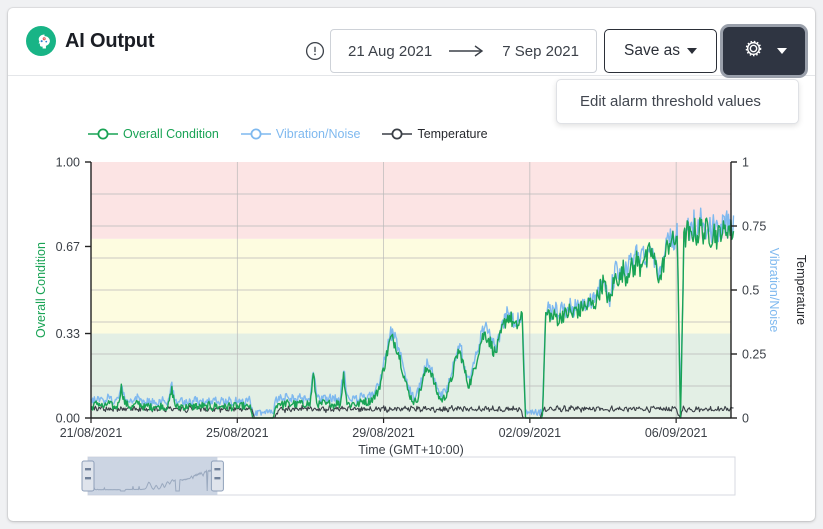 The height and width of the screenshot is (529, 823). I want to click on tick-label-x: 06/09/2021, so click(676, 433).